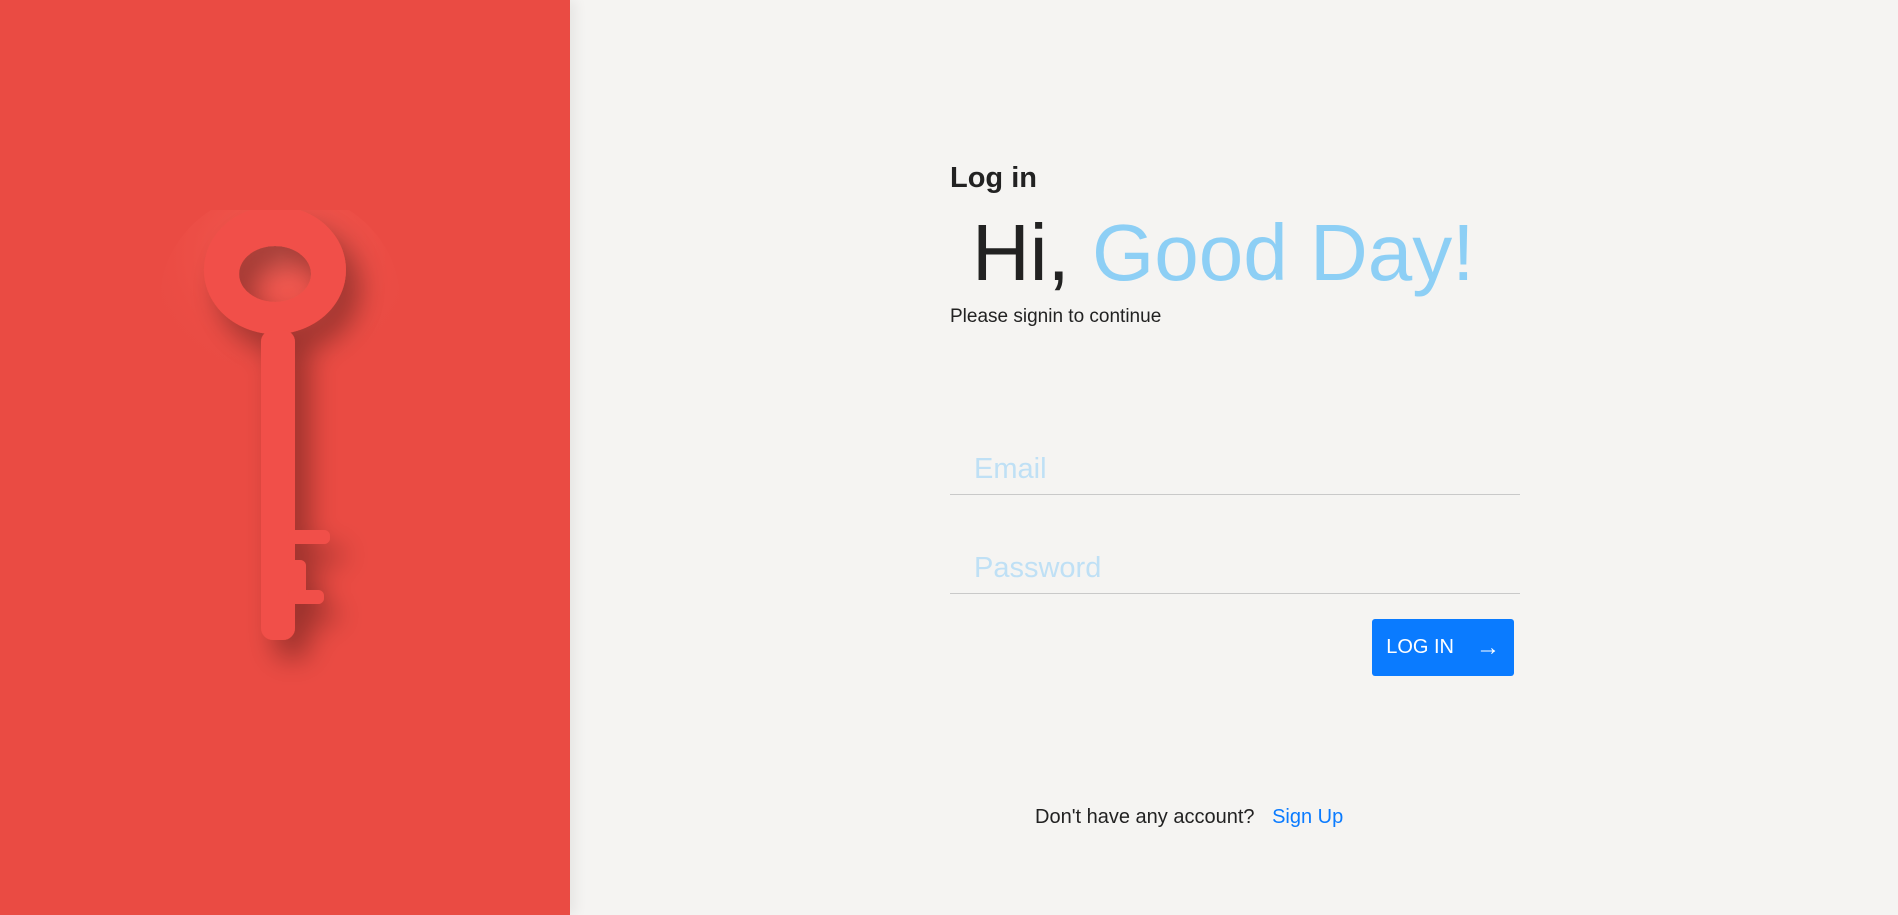 This screenshot has width=1898, height=915. I want to click on login-button: LOG IN →, so click(1443, 647).